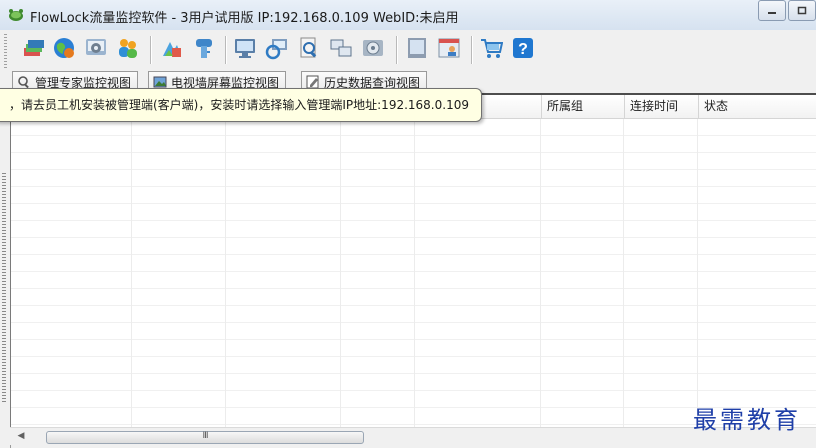 This screenshot has height=448, width=816. I want to click on window-controls, so click(786, 10).